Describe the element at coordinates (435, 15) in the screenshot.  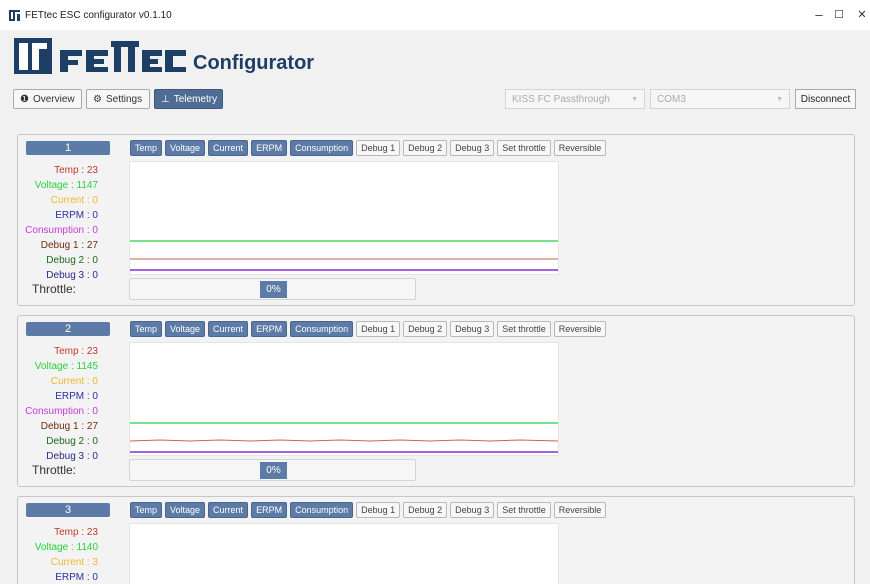
I see `window-titlebar: FETtec ESC configurator v0.1.10 – ☐ ✕` at that location.